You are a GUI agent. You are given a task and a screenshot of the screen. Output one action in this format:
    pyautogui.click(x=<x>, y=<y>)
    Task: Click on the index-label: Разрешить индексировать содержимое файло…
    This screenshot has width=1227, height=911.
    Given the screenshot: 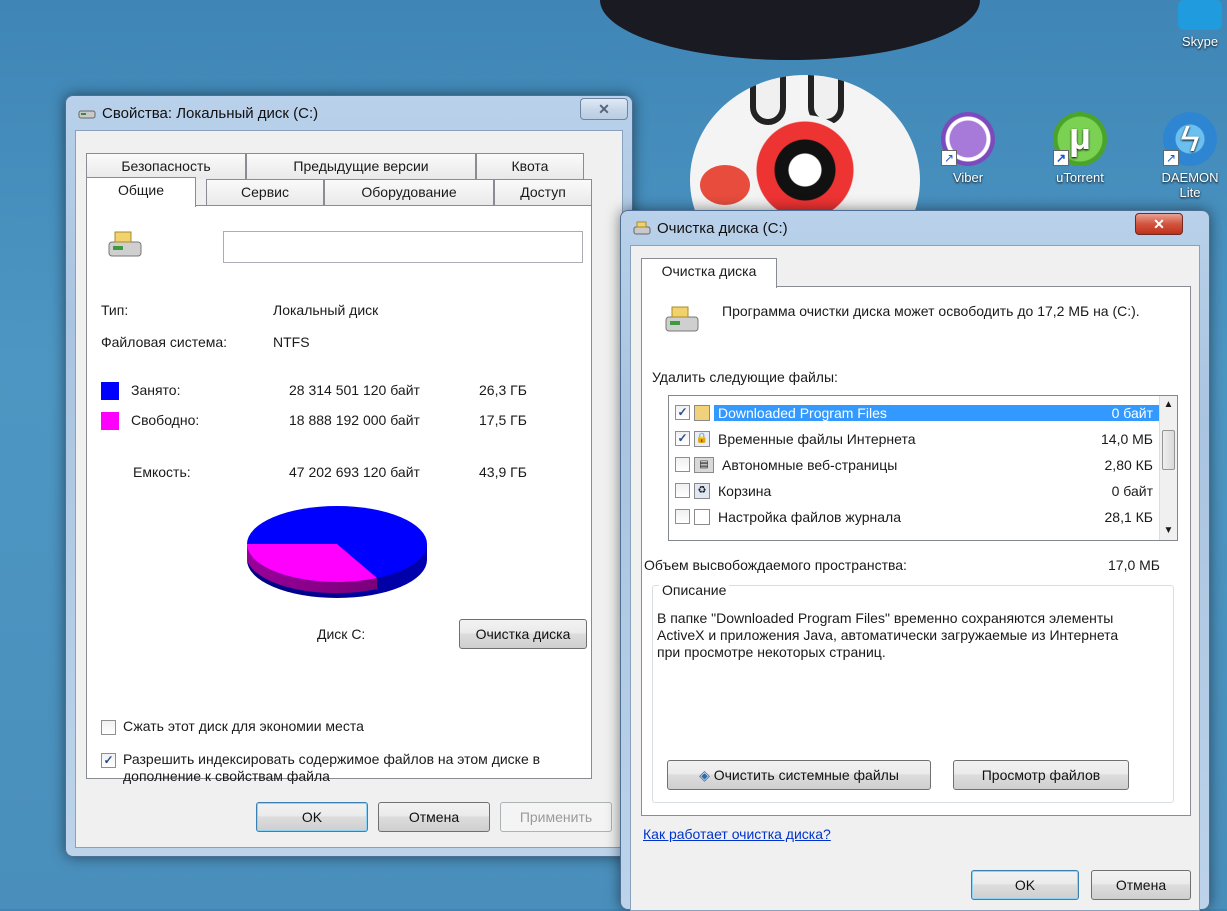 What is the action you would take?
    pyautogui.click(x=332, y=767)
    